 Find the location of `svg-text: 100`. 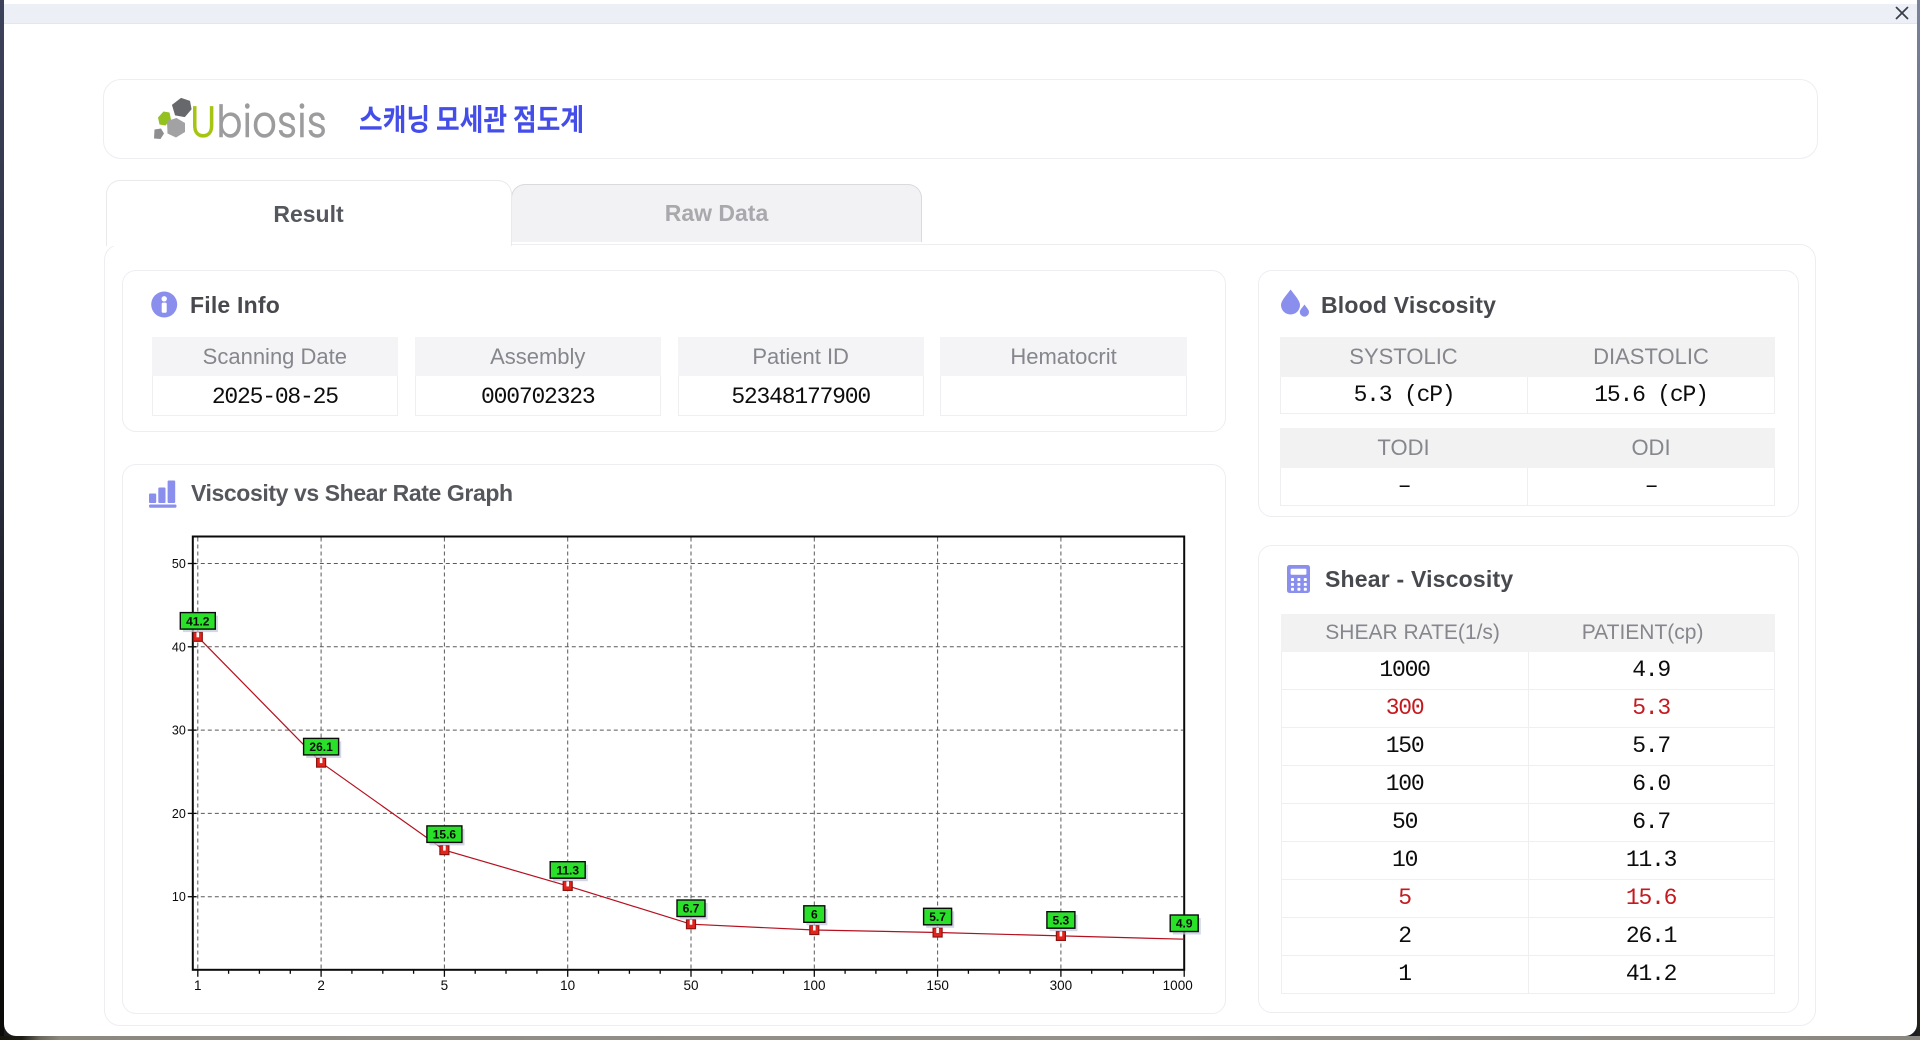

svg-text: 100 is located at coordinates (814, 985).